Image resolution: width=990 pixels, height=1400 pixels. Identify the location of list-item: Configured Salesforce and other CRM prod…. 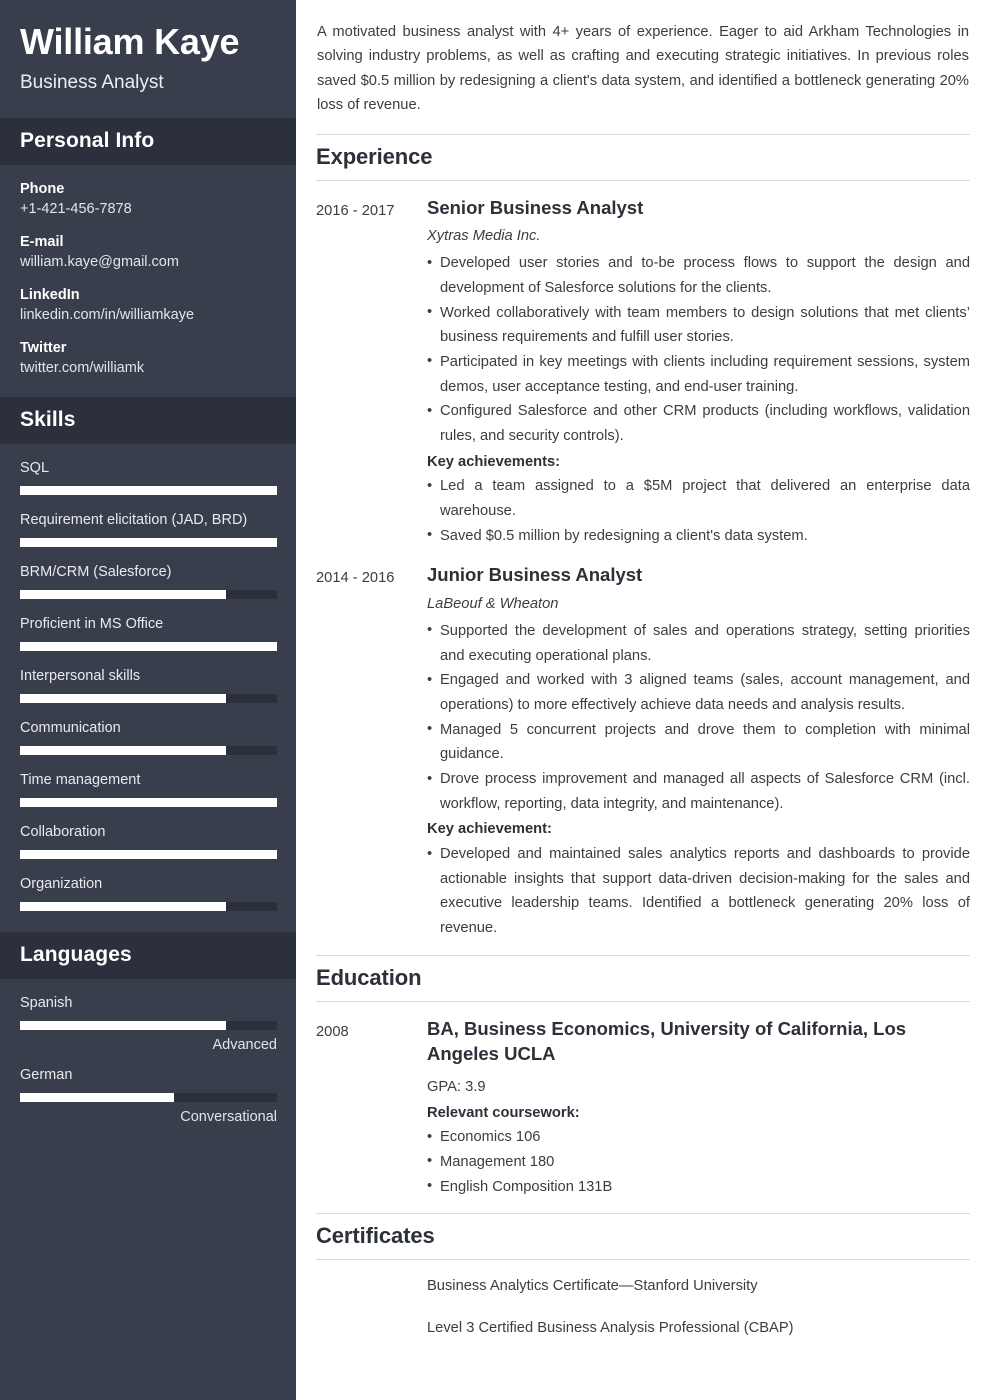
(698, 423).